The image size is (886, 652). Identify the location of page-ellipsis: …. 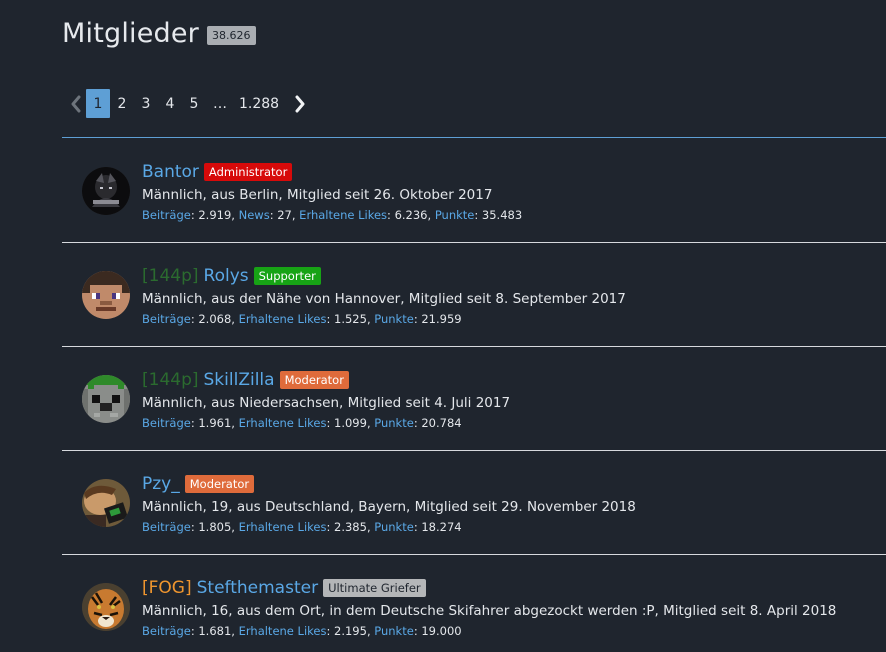
(220, 103).